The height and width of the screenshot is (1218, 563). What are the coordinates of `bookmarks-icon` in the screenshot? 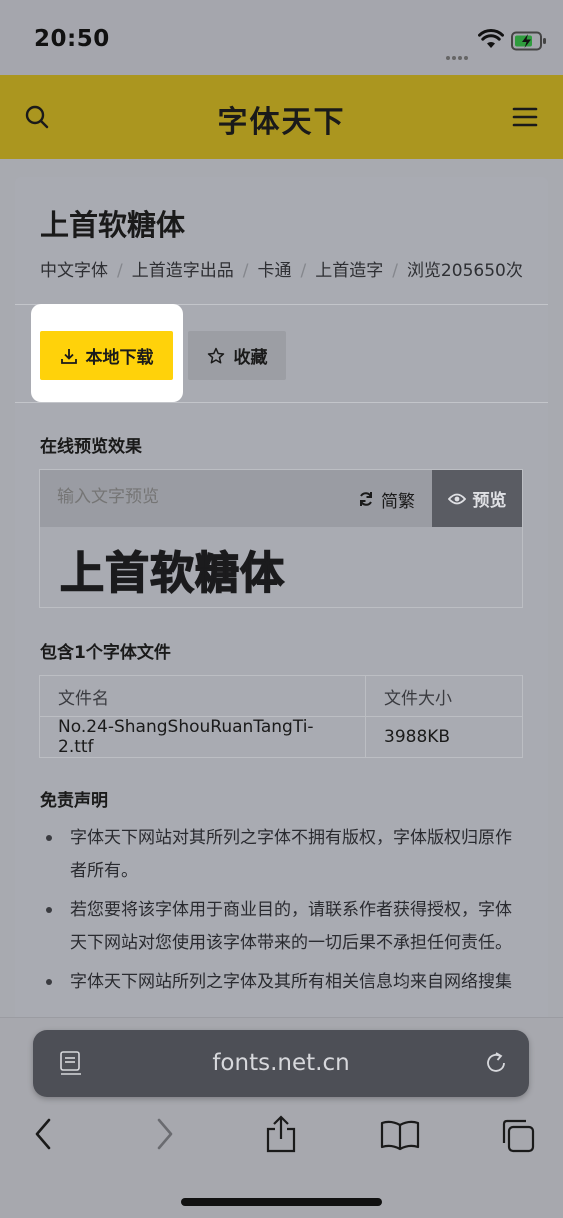 It's located at (400, 1135).